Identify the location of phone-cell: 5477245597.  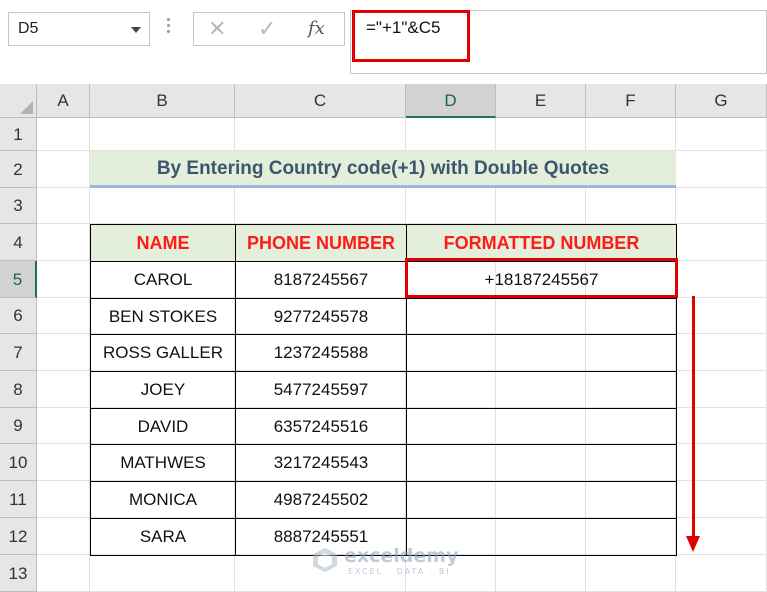
(321, 390).